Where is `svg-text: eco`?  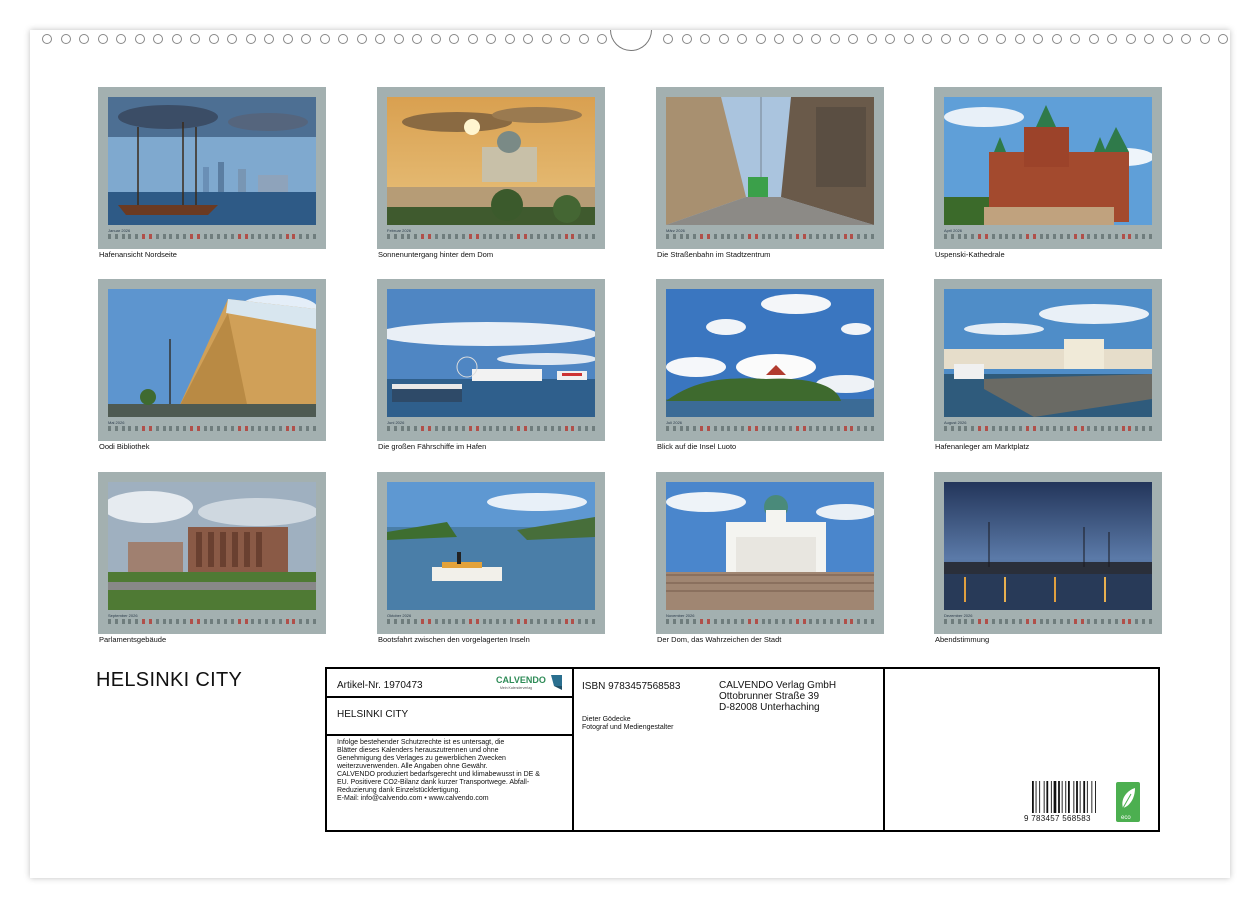 svg-text: eco is located at coordinates (1126, 818).